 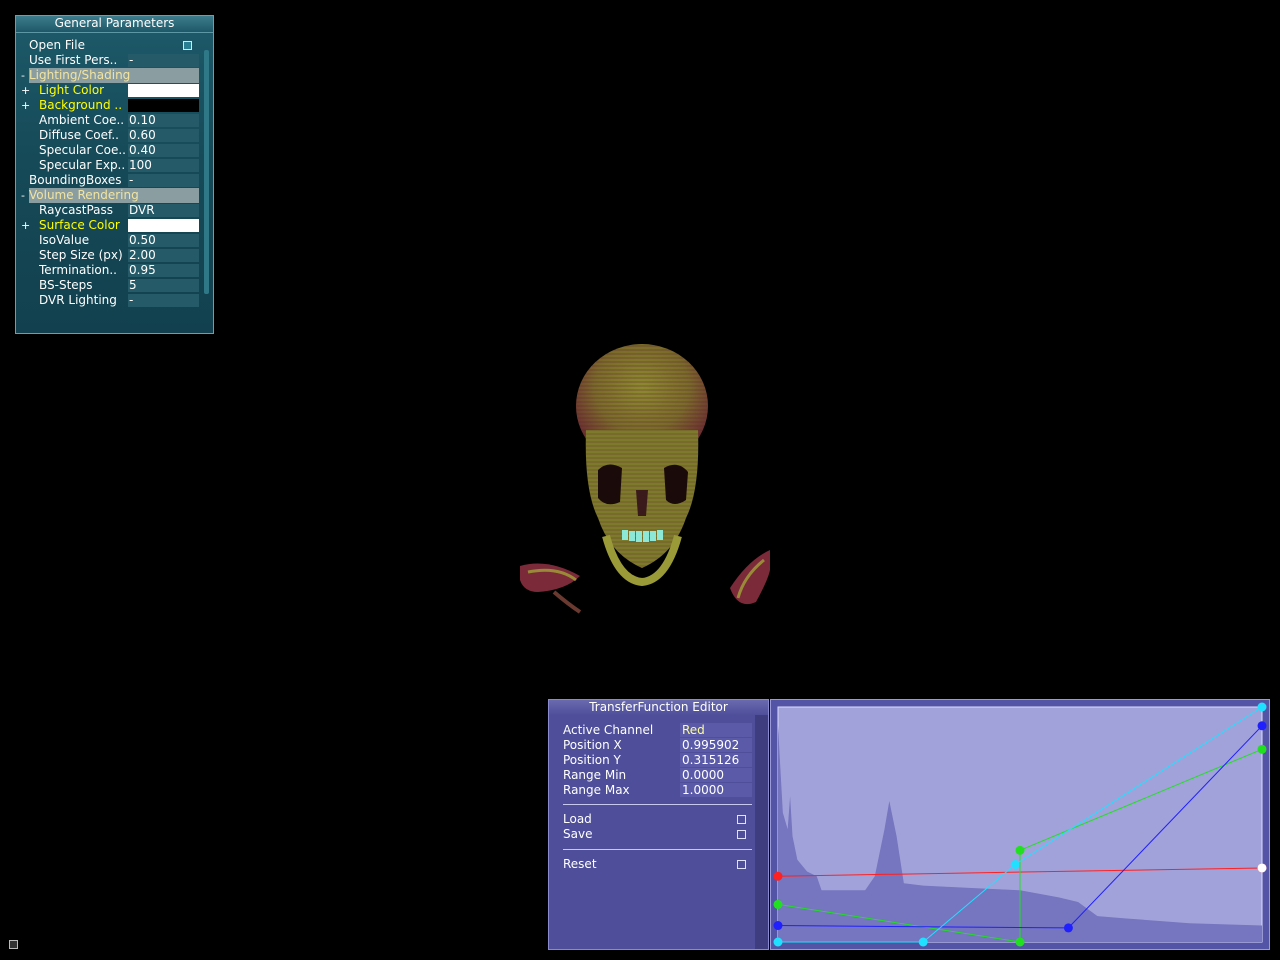 I want to click on save-button, so click(x=741, y=834).